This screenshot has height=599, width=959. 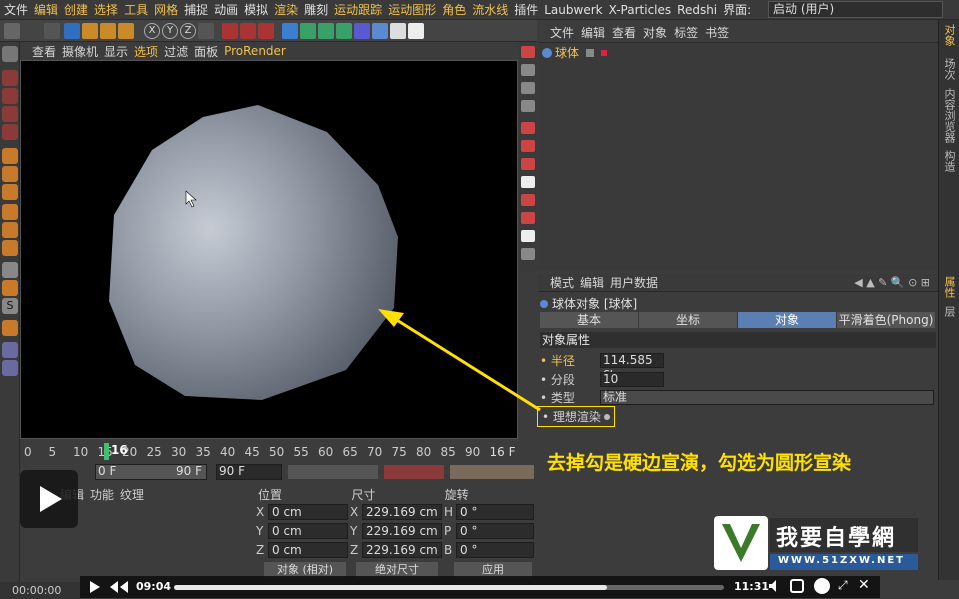 I want to click on menu-animate: 动画, so click(x=226, y=9).